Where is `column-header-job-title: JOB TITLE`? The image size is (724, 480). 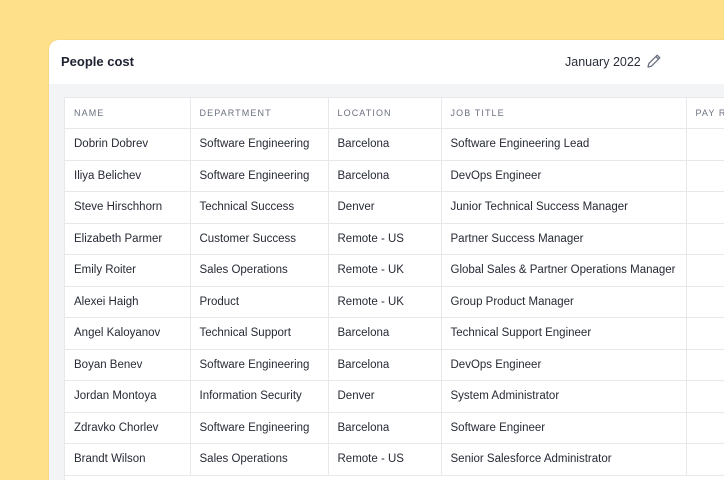
column-header-job-title: JOB TITLE is located at coordinates (564, 113).